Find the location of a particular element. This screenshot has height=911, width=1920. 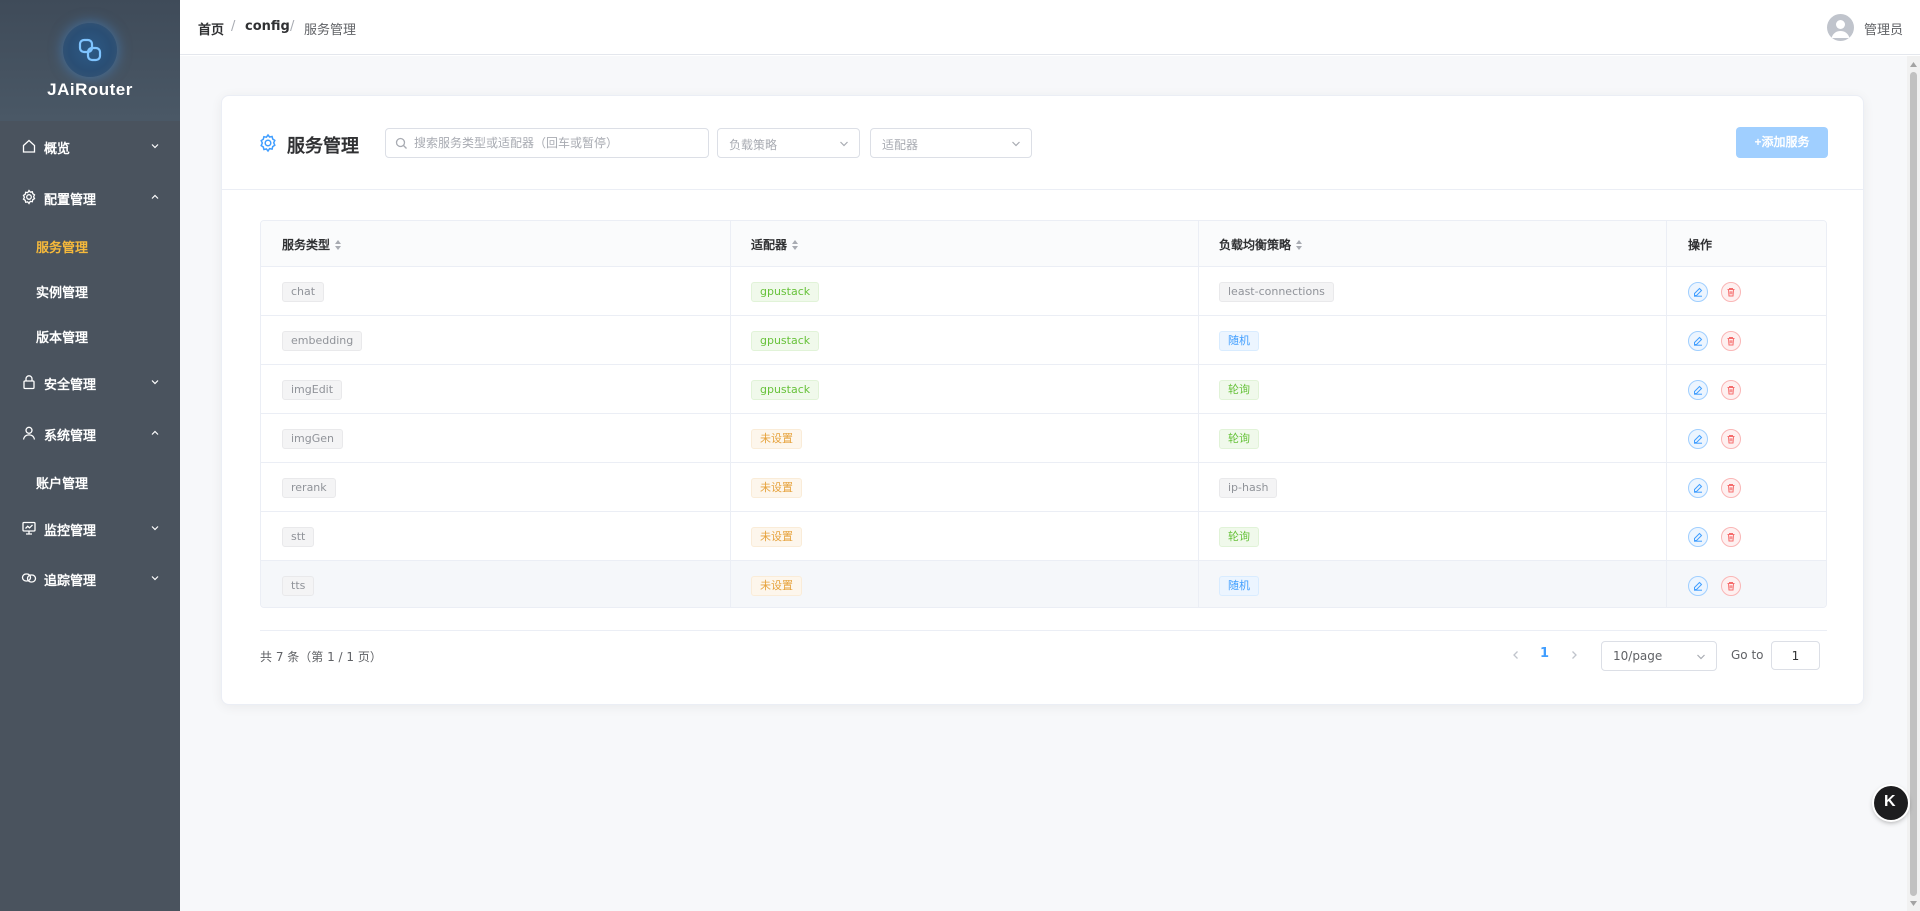

page-size-select: 10/page is located at coordinates (1659, 656).